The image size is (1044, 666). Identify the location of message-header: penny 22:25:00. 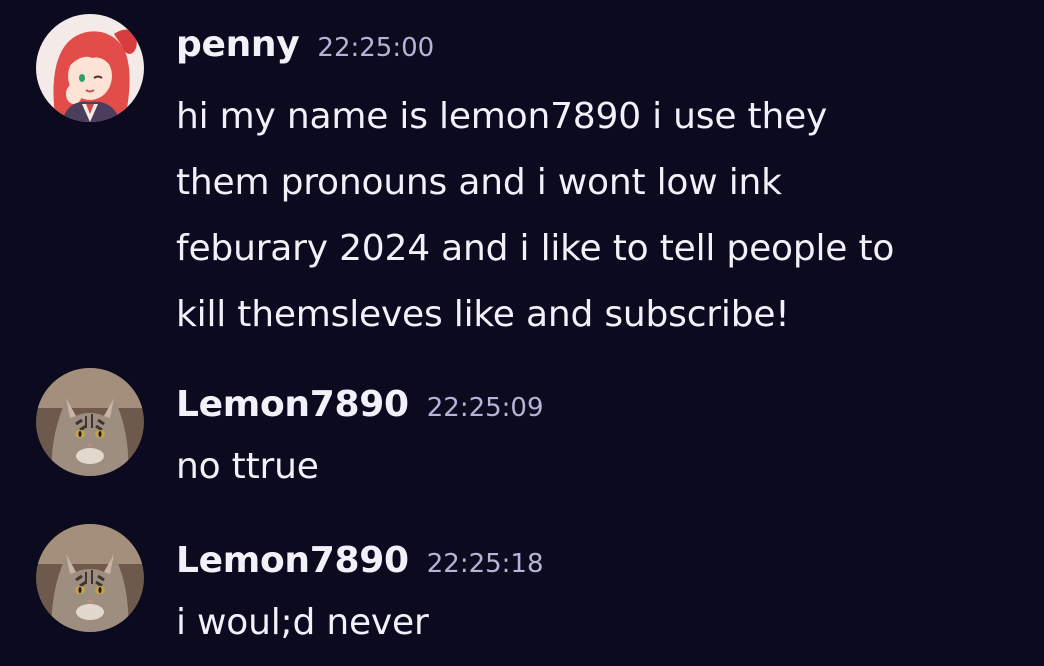
(305, 44).